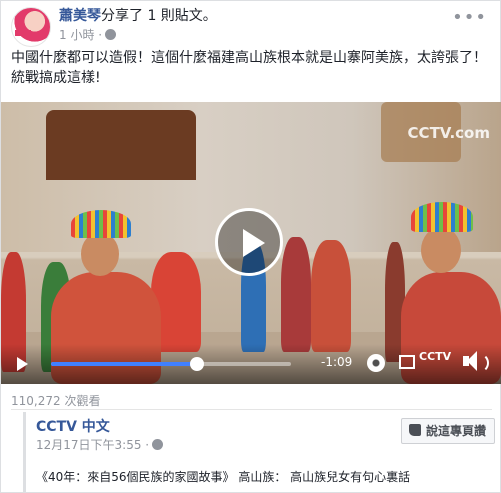 The image size is (501, 493). Describe the element at coordinates (159, 16) in the screenshot. I see `share-action-text: 分享了 1 則貼文。` at that location.